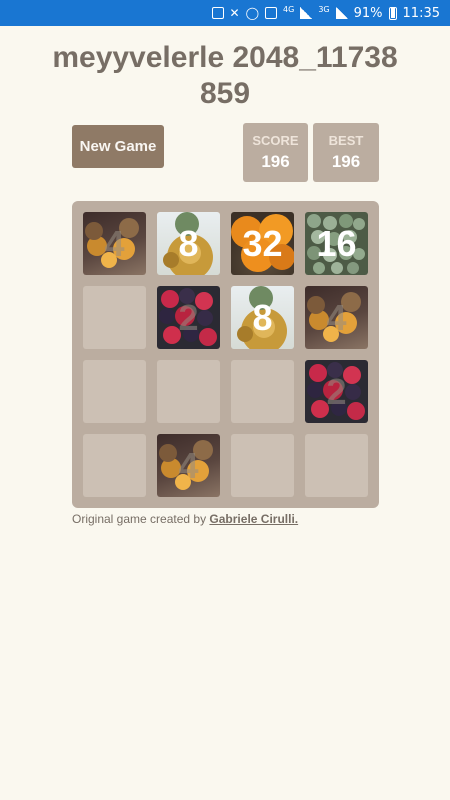 The width and height of the screenshot is (450, 800). I want to click on score-value: 196, so click(275, 161).